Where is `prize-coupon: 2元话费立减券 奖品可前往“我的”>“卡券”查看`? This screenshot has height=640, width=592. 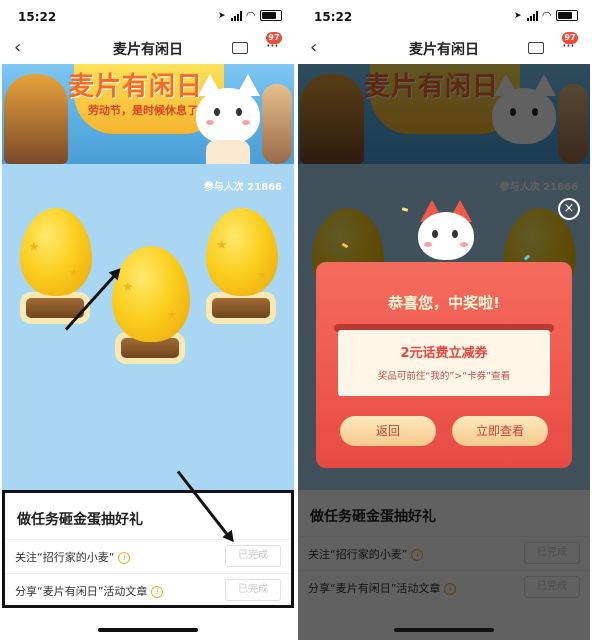 prize-coupon: 2元话费立减券 奖品可前往“我的”>“卡券”查看 is located at coordinates (444, 363).